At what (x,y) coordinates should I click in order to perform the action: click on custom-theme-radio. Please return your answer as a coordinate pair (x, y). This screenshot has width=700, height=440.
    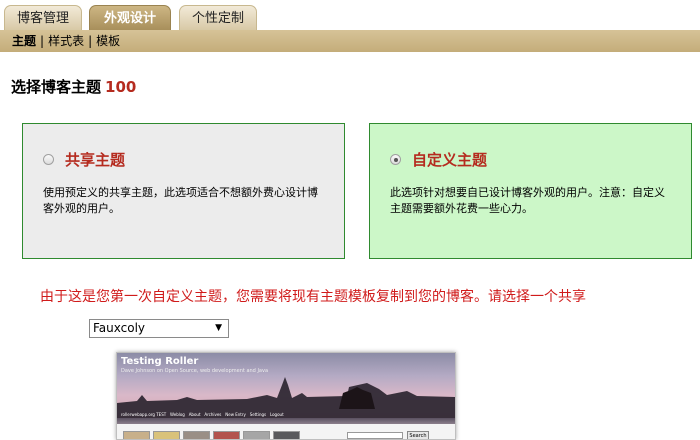
    Looking at the image, I should click on (395, 159).